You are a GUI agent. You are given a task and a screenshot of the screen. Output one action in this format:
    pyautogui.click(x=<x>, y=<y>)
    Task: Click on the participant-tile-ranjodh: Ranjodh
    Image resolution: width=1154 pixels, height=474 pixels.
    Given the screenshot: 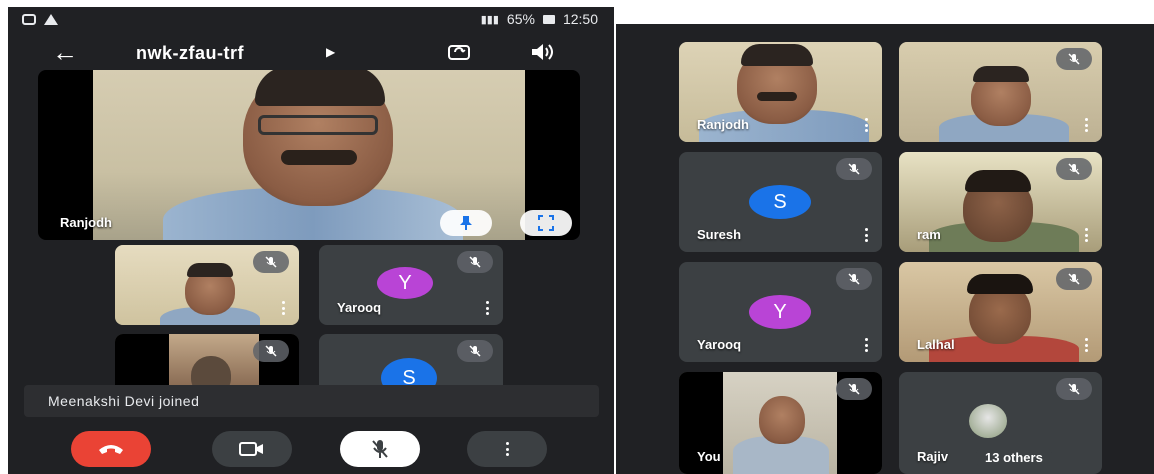 What is the action you would take?
    pyautogui.click(x=780, y=92)
    